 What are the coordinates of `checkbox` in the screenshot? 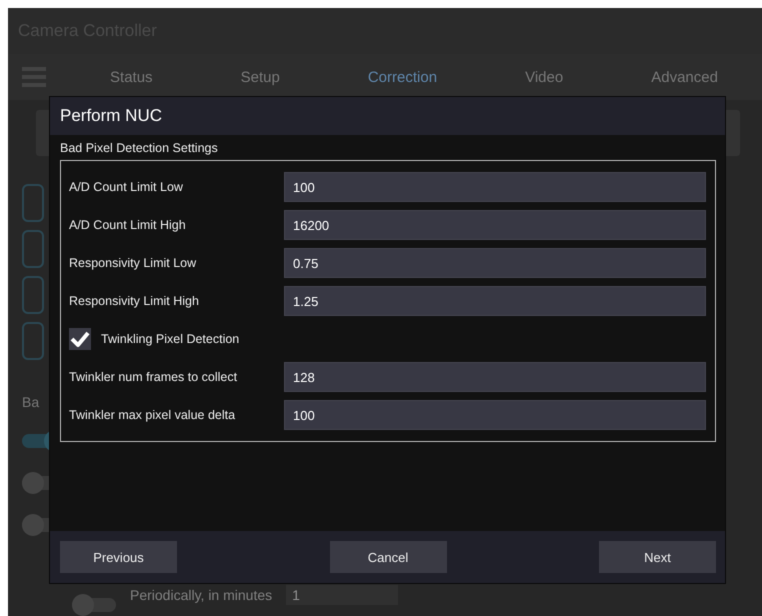 It's located at (80, 339).